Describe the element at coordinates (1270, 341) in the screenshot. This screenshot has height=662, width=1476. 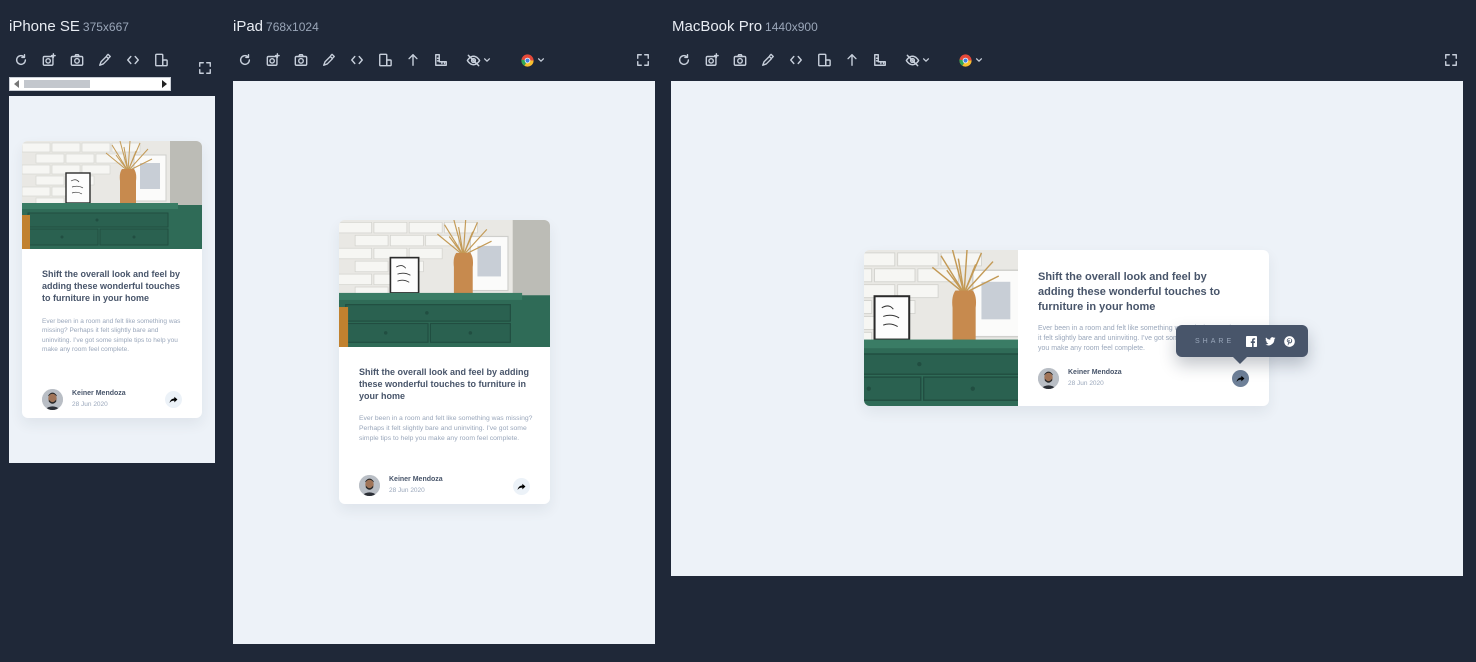
I see `twitter-icon` at that location.